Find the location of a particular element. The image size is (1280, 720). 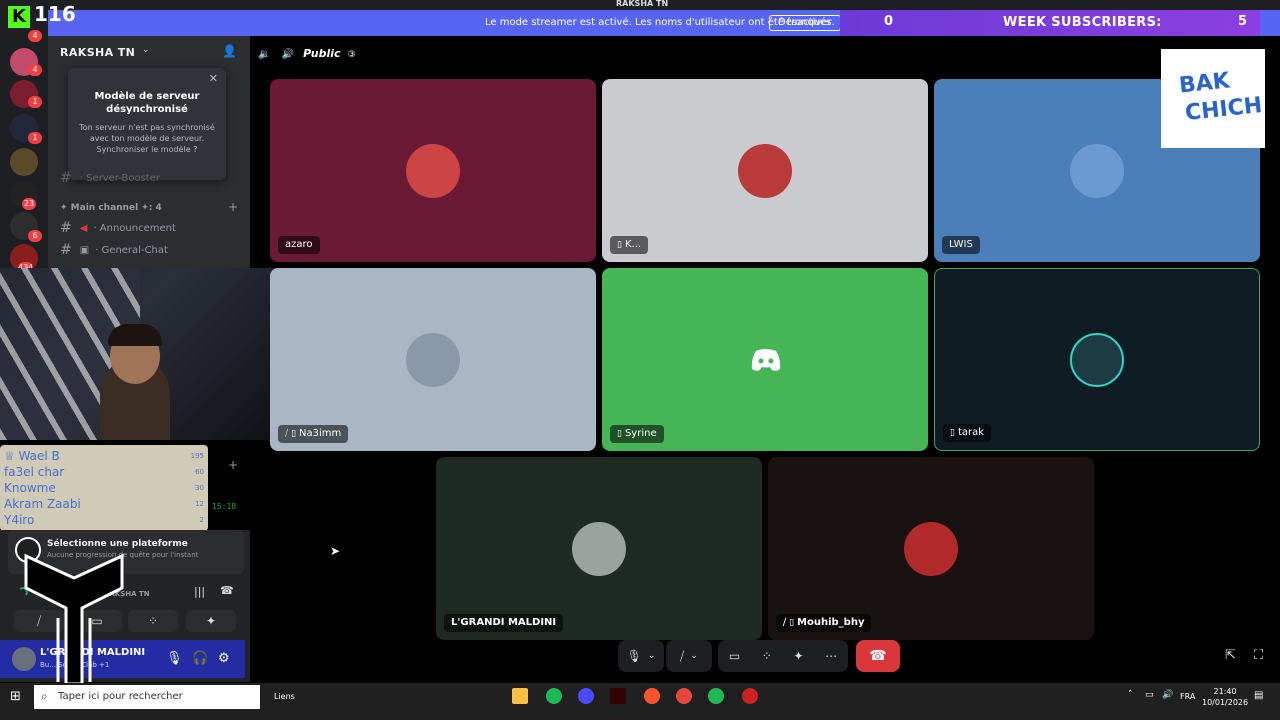

participant-name: ⧸ ▯ Mouhib_bhy is located at coordinates (824, 623).